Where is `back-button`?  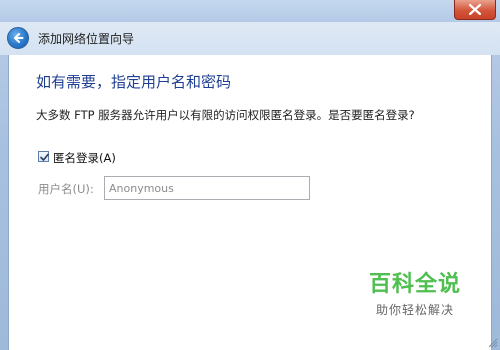 back-button is located at coordinates (18, 38).